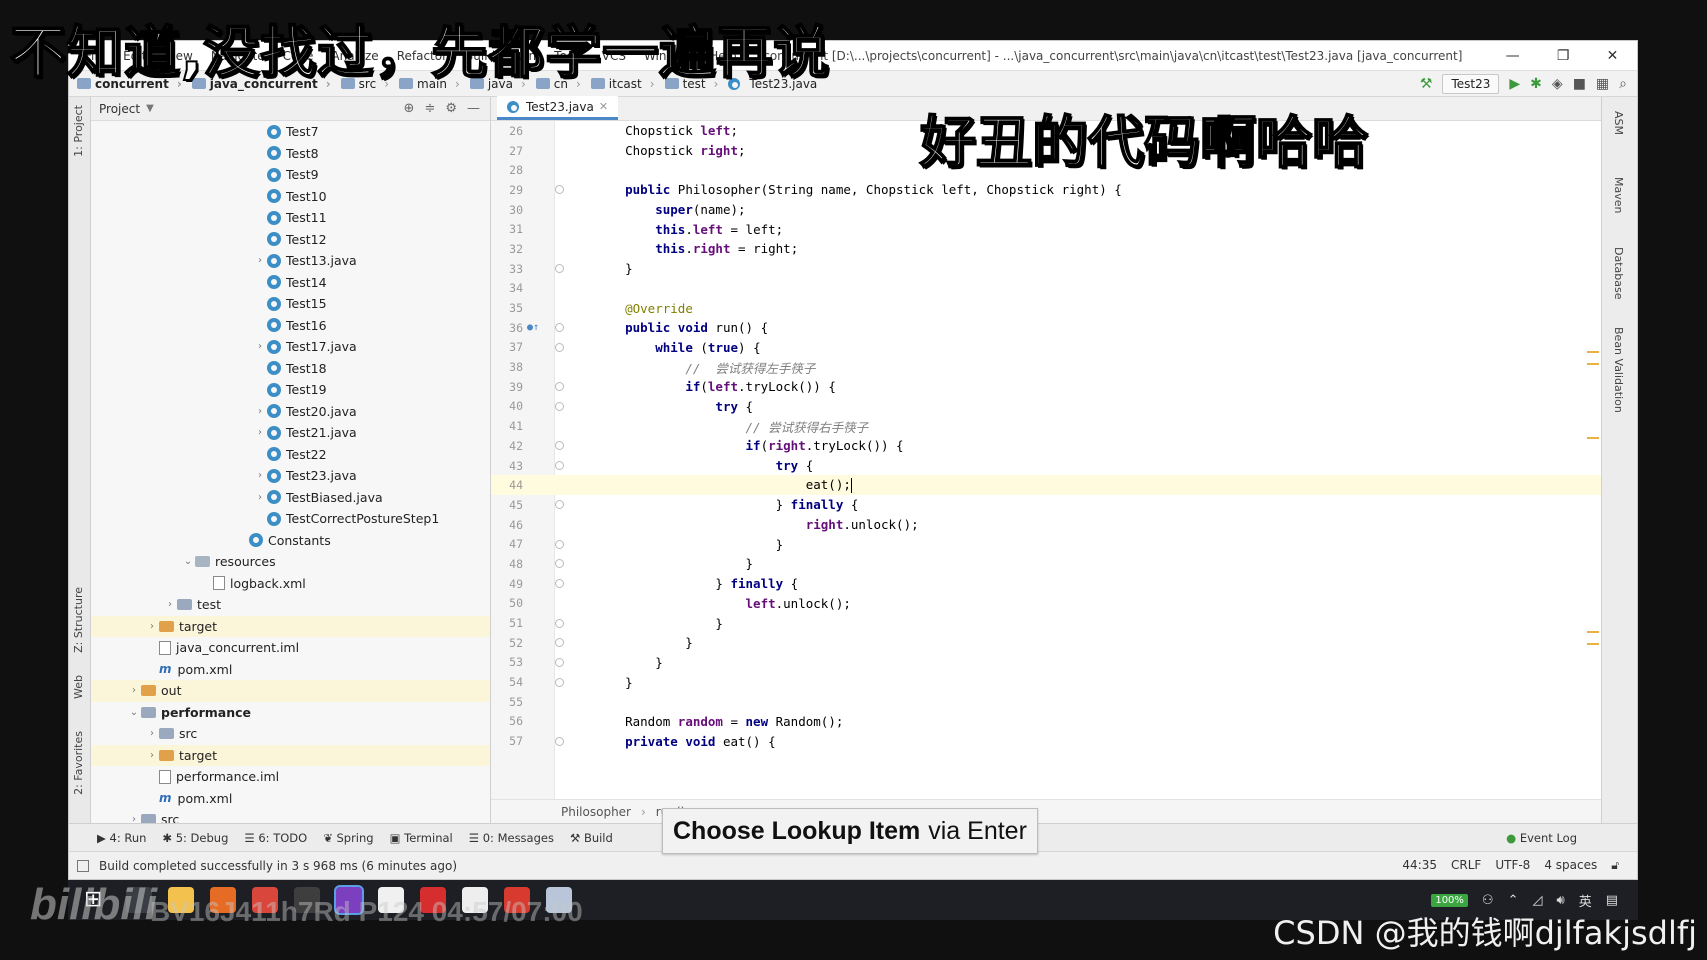  What do you see at coordinates (507, 446) in the screenshot?
I see `line-number: 42` at bounding box center [507, 446].